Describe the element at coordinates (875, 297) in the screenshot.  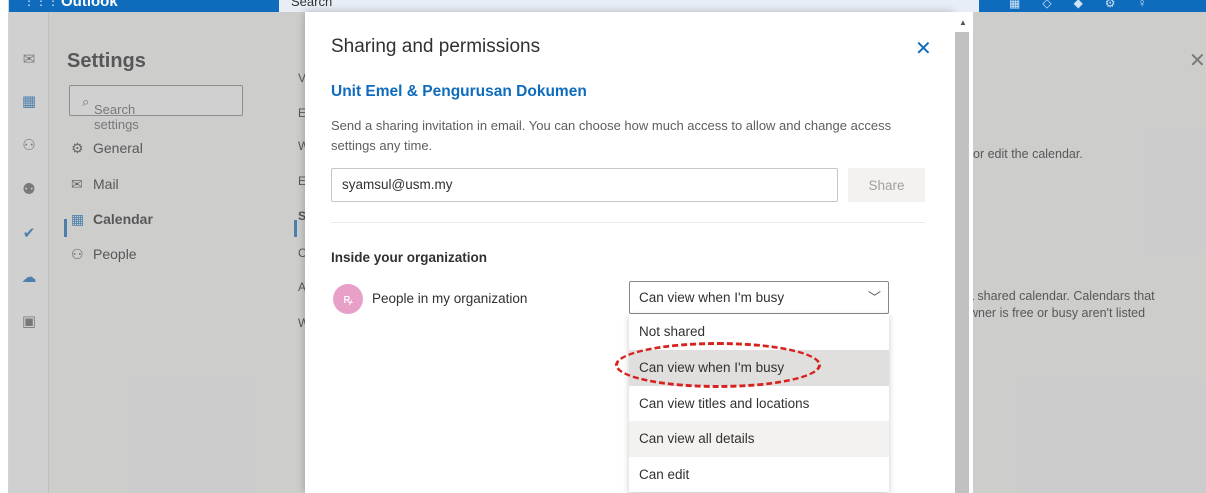
I see `chevron-down-icon: ﹀` at that location.